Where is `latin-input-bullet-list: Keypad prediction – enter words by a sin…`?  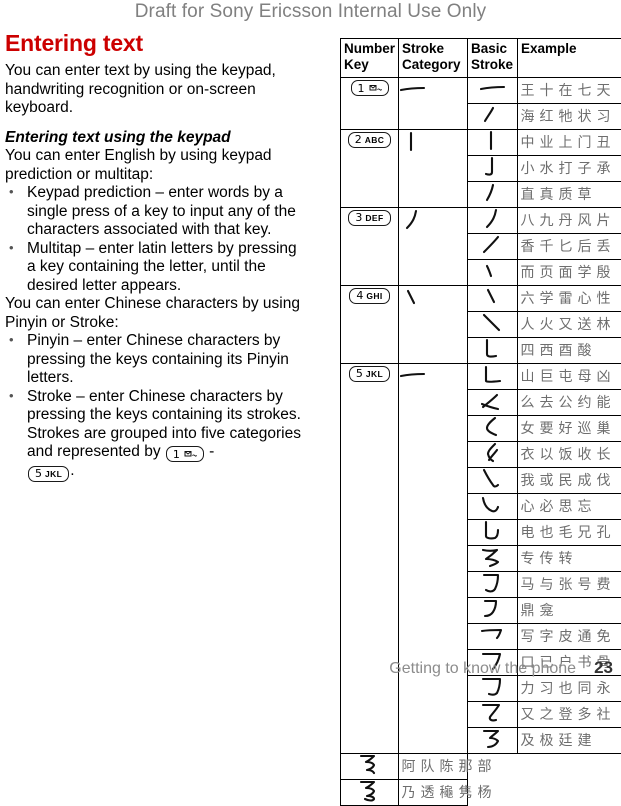
latin-input-bullet-list: Keypad prediction – enter words by a sin… is located at coordinates (153, 239).